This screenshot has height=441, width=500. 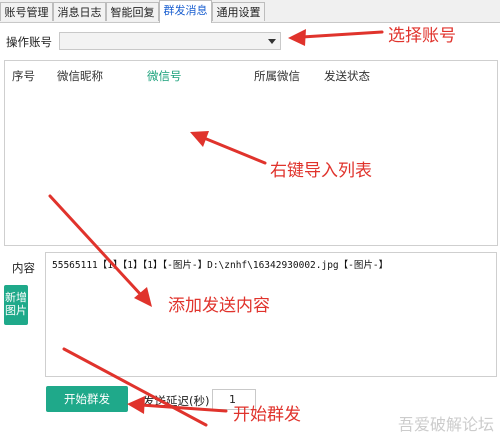 I want to click on start-mass-send-button: 开始群发, so click(x=87, y=399).